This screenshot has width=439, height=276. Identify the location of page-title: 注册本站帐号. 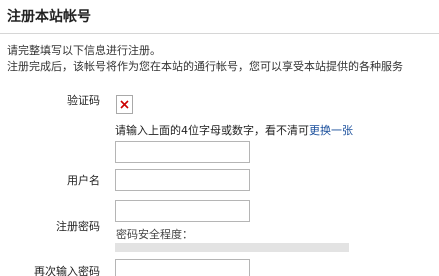
(49, 17).